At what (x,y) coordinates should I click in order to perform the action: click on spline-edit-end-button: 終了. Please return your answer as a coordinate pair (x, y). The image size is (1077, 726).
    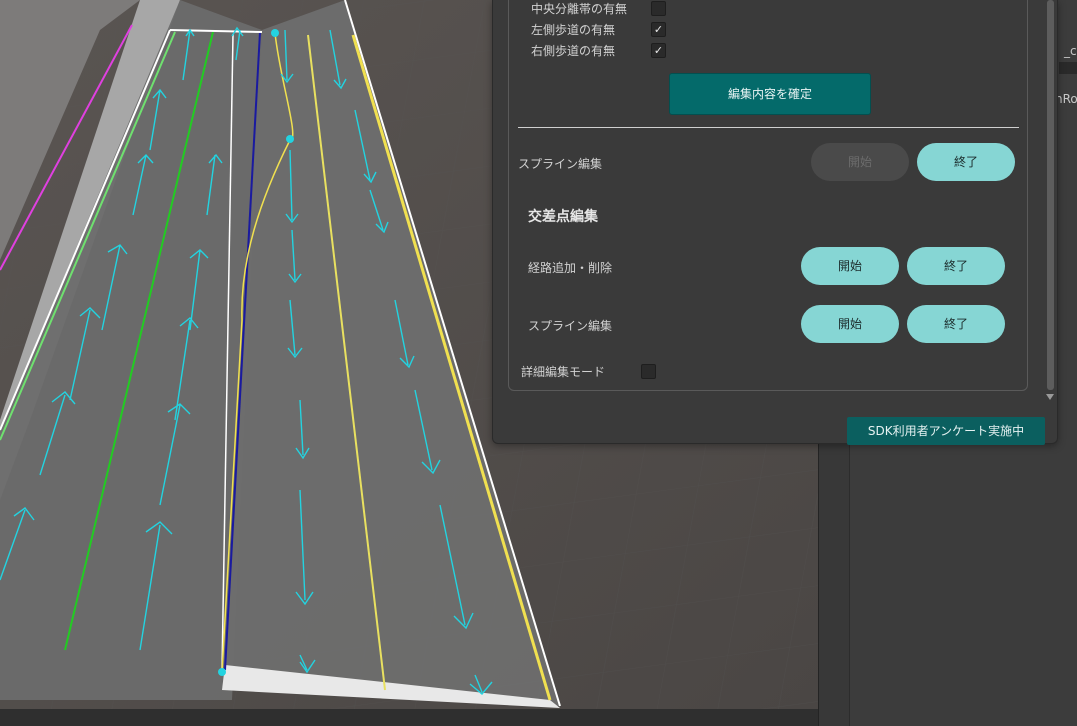
    Looking at the image, I should click on (966, 162).